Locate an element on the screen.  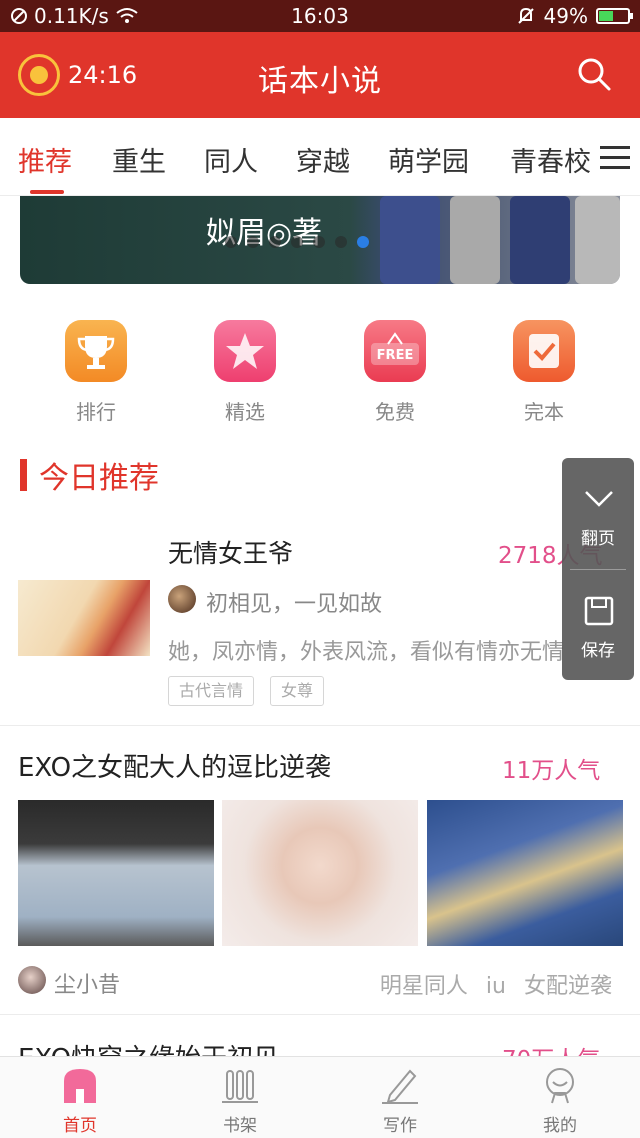
free-icon: FREE is located at coordinates (395, 351).